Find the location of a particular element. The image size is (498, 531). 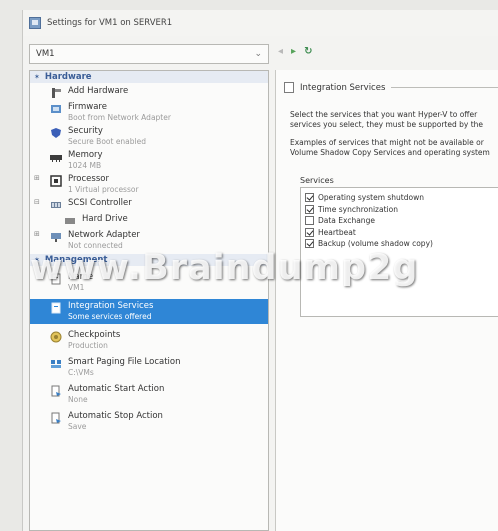

refresh-icon: ↻ is located at coordinates (308, 51).